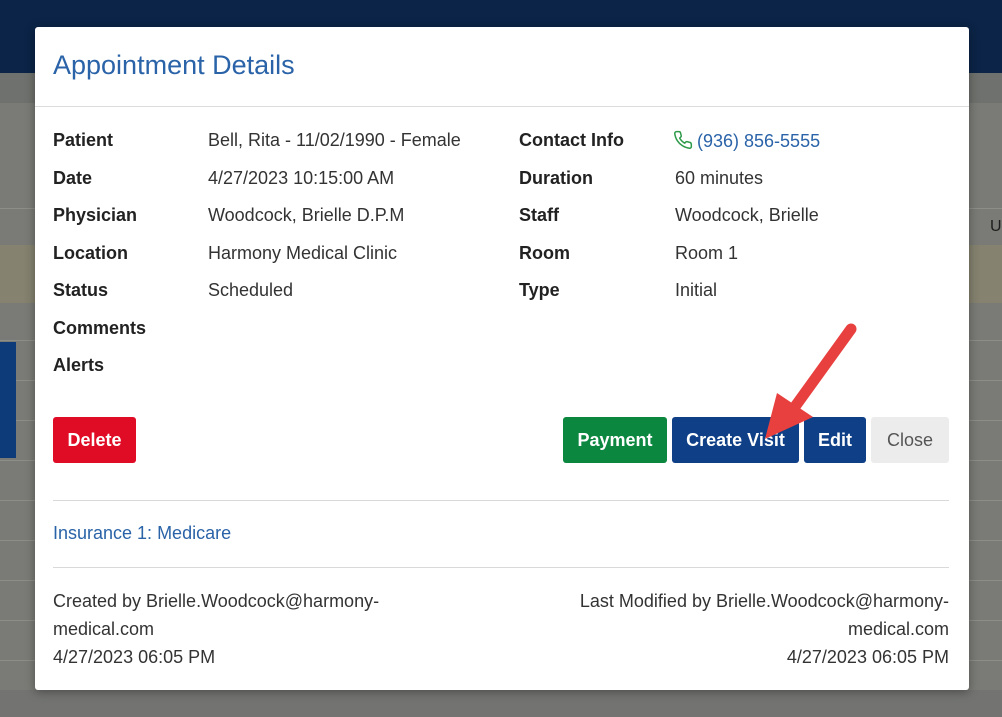 This screenshot has height=717, width=1002. What do you see at coordinates (216, 601) in the screenshot?
I see `created-by-line1: Created by Brielle.Woodcock@harmony-` at bounding box center [216, 601].